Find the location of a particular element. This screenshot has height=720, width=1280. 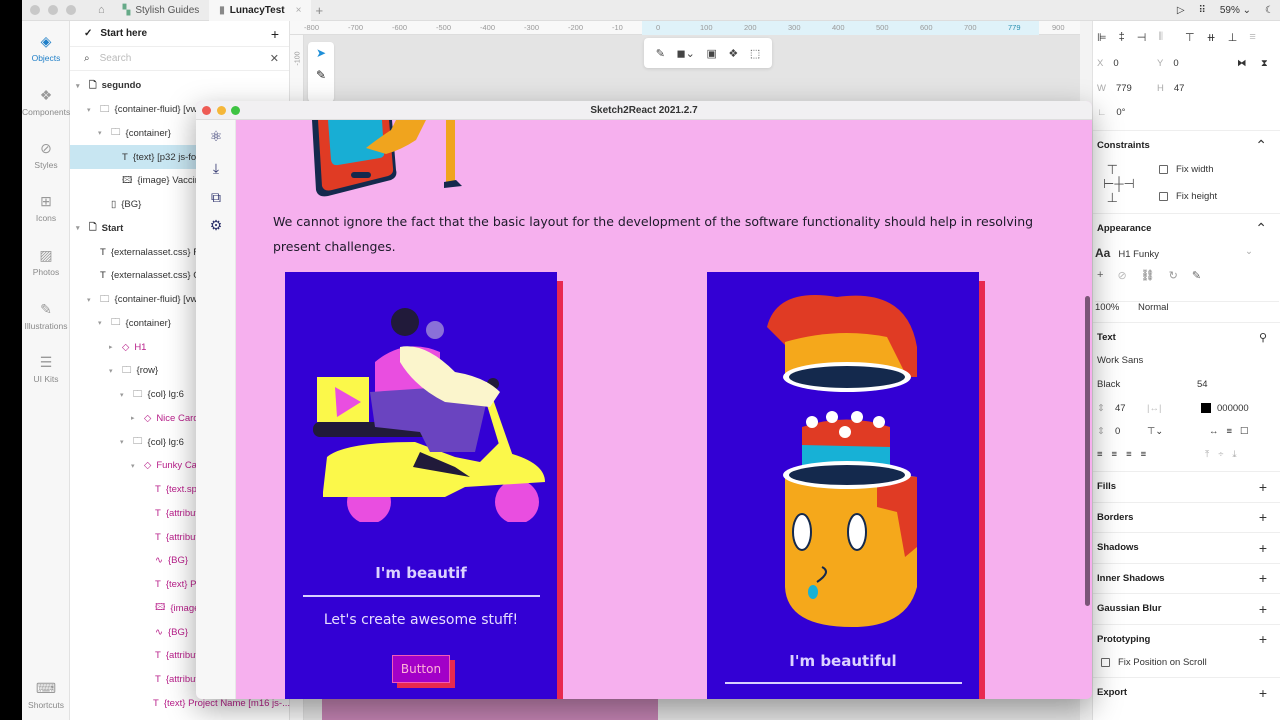

fix-scroll-checkbox: Fix Position on Scroll is located at coordinates (1154, 662).